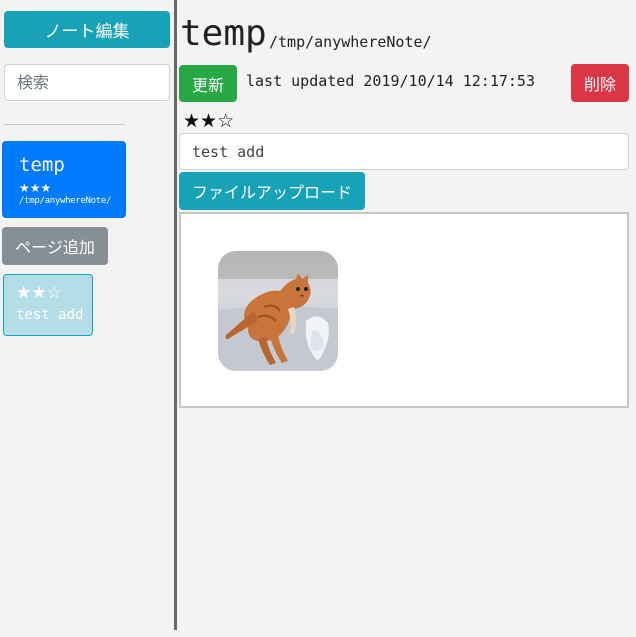  I want to click on image-thumbnail, so click(278, 311).